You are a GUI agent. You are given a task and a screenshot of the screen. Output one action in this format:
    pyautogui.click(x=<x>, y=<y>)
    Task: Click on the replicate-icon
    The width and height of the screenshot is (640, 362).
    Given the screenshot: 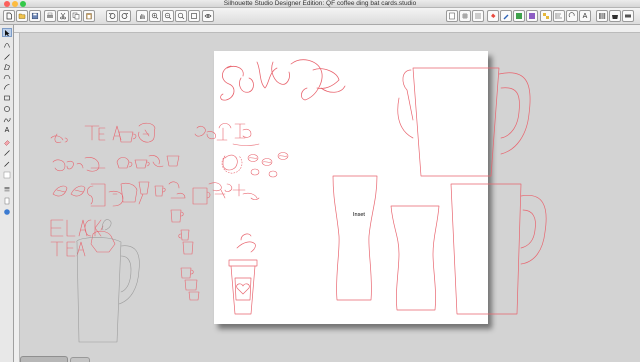 What is the action you would take?
    pyautogui.click(x=546, y=16)
    